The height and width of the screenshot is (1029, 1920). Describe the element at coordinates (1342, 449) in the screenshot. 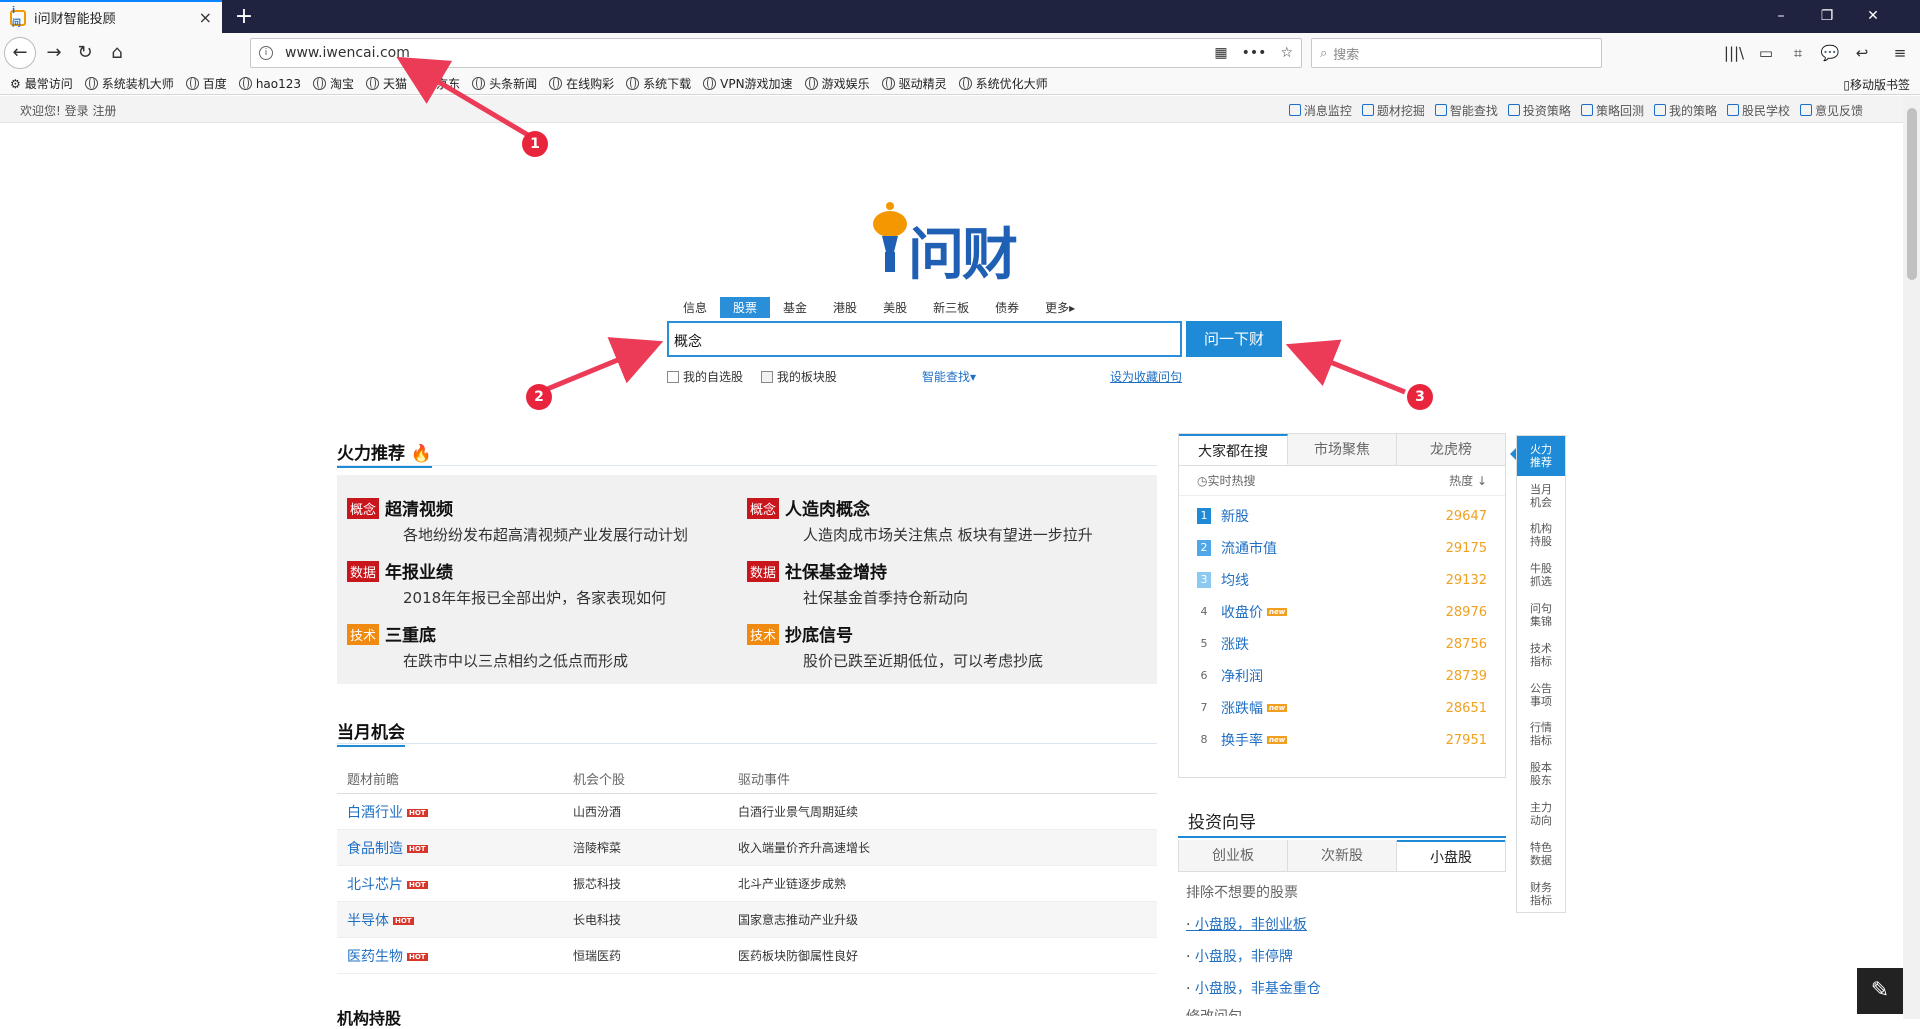

I see `tab-market-focus: 市场聚焦` at that location.